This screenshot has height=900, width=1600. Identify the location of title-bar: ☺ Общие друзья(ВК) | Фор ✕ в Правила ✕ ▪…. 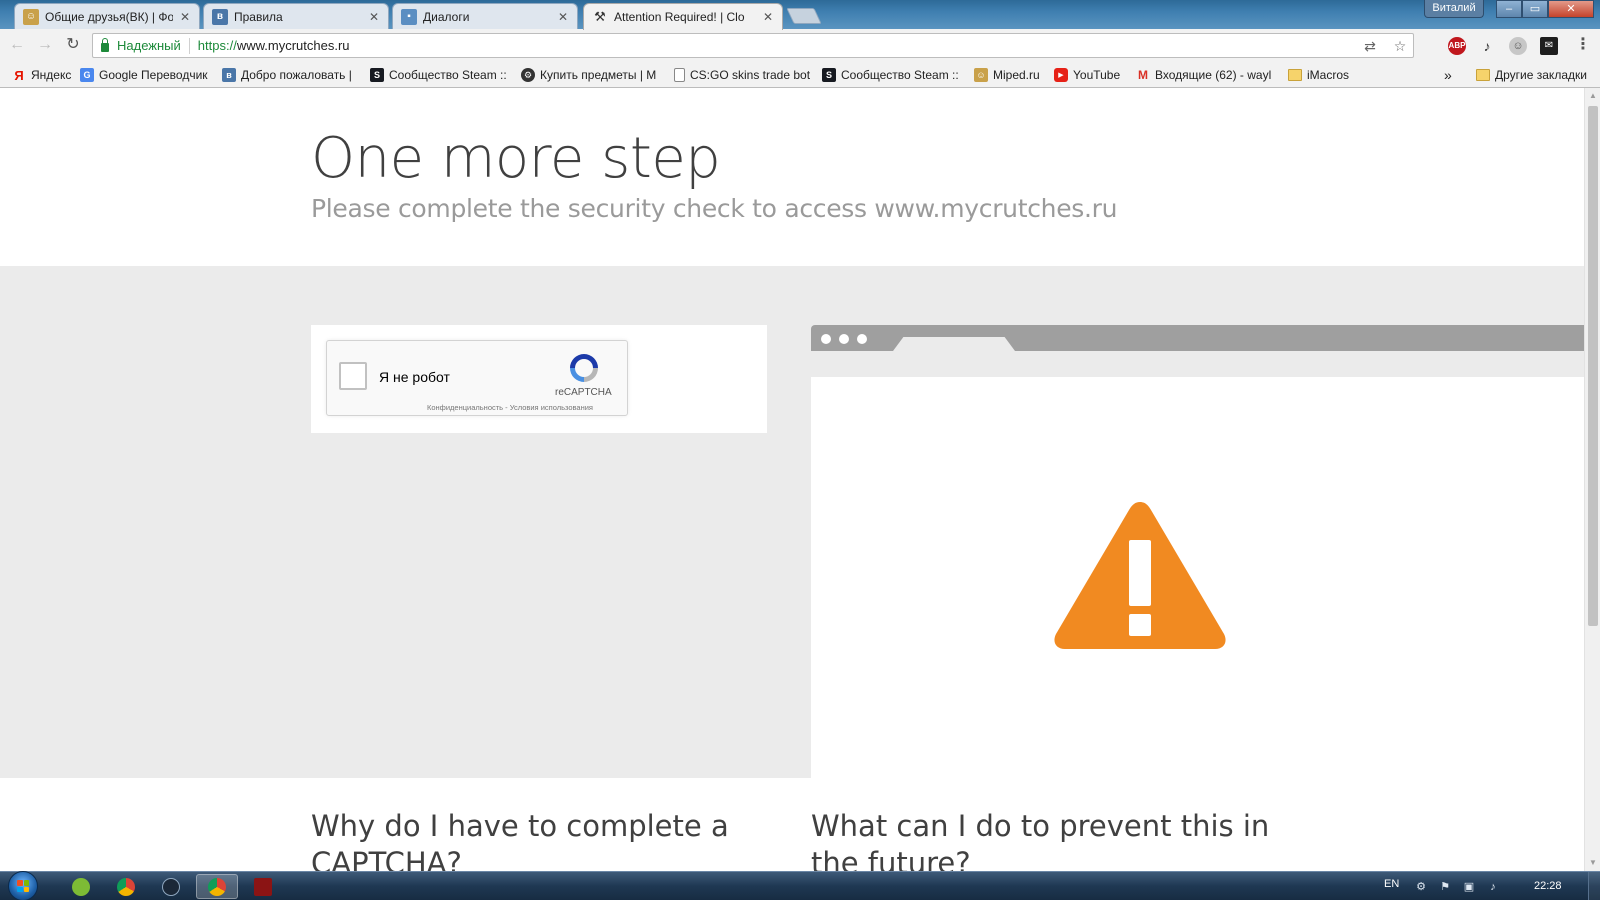
(800, 15).